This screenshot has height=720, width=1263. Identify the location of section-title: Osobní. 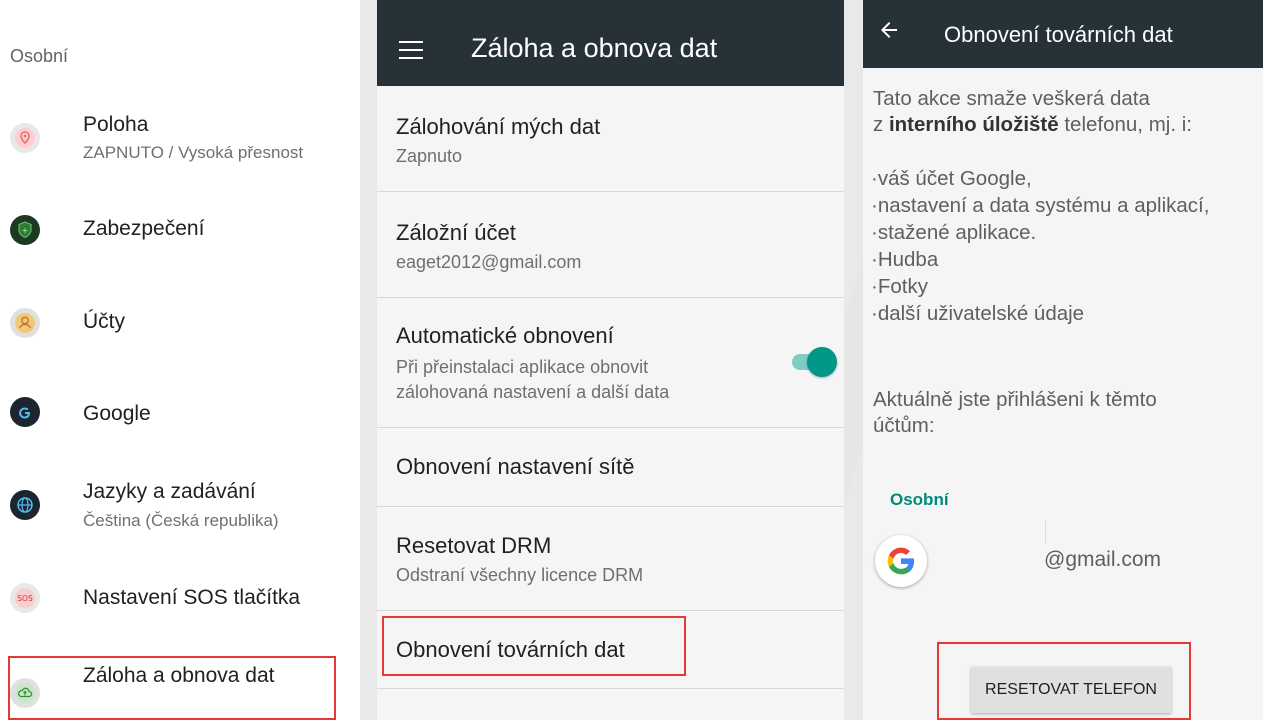
(39, 56).